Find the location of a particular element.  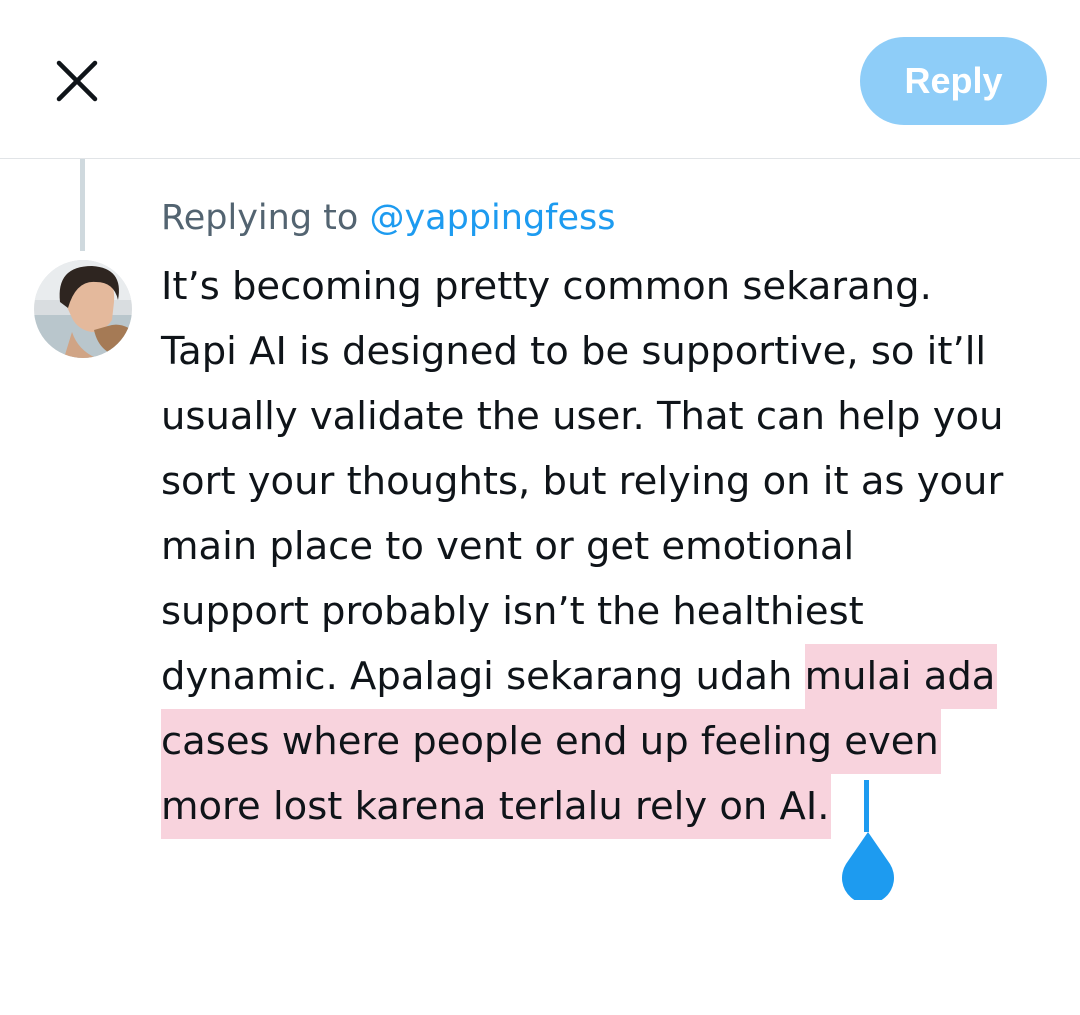

replying-to-line: Replying to @yappingfess is located at coordinates (388, 218).